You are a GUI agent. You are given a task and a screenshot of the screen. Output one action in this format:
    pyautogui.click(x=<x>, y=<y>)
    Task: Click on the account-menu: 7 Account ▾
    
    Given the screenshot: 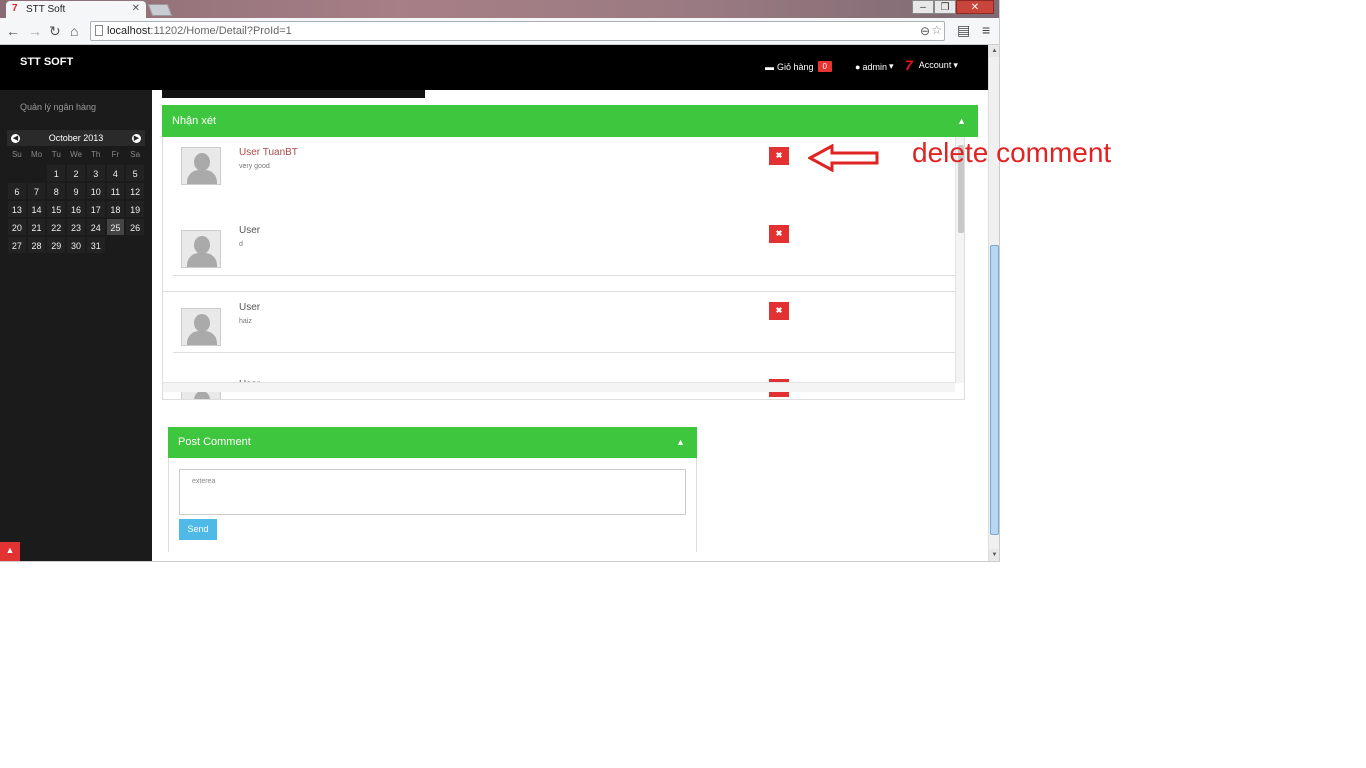 What is the action you would take?
    pyautogui.click(x=931, y=65)
    